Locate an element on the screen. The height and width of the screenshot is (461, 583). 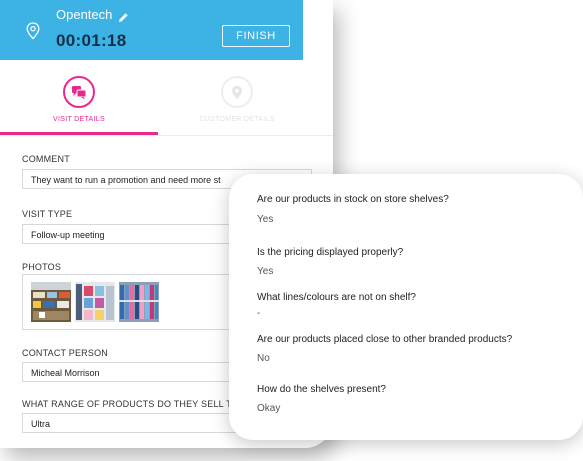
app-title: Opentech is located at coordinates (84, 14).